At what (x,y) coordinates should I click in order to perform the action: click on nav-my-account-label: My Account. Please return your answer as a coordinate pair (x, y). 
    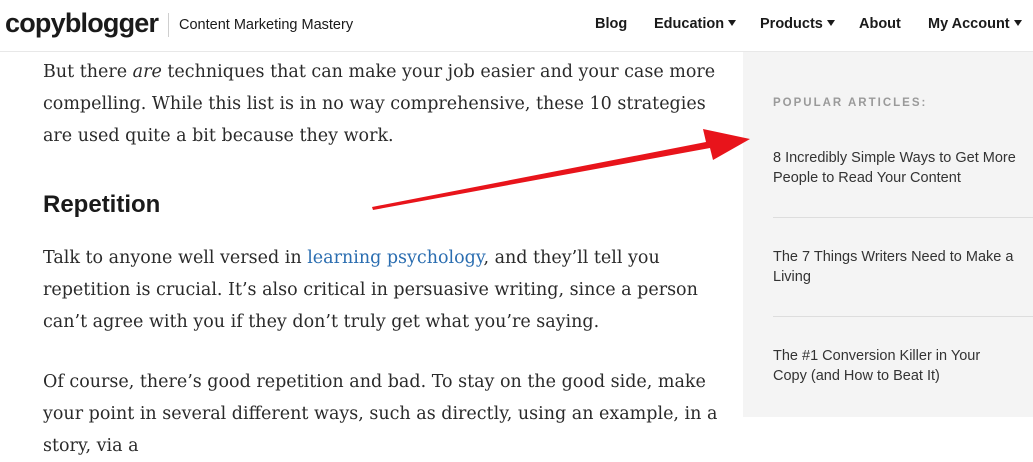
    Looking at the image, I should click on (969, 24).